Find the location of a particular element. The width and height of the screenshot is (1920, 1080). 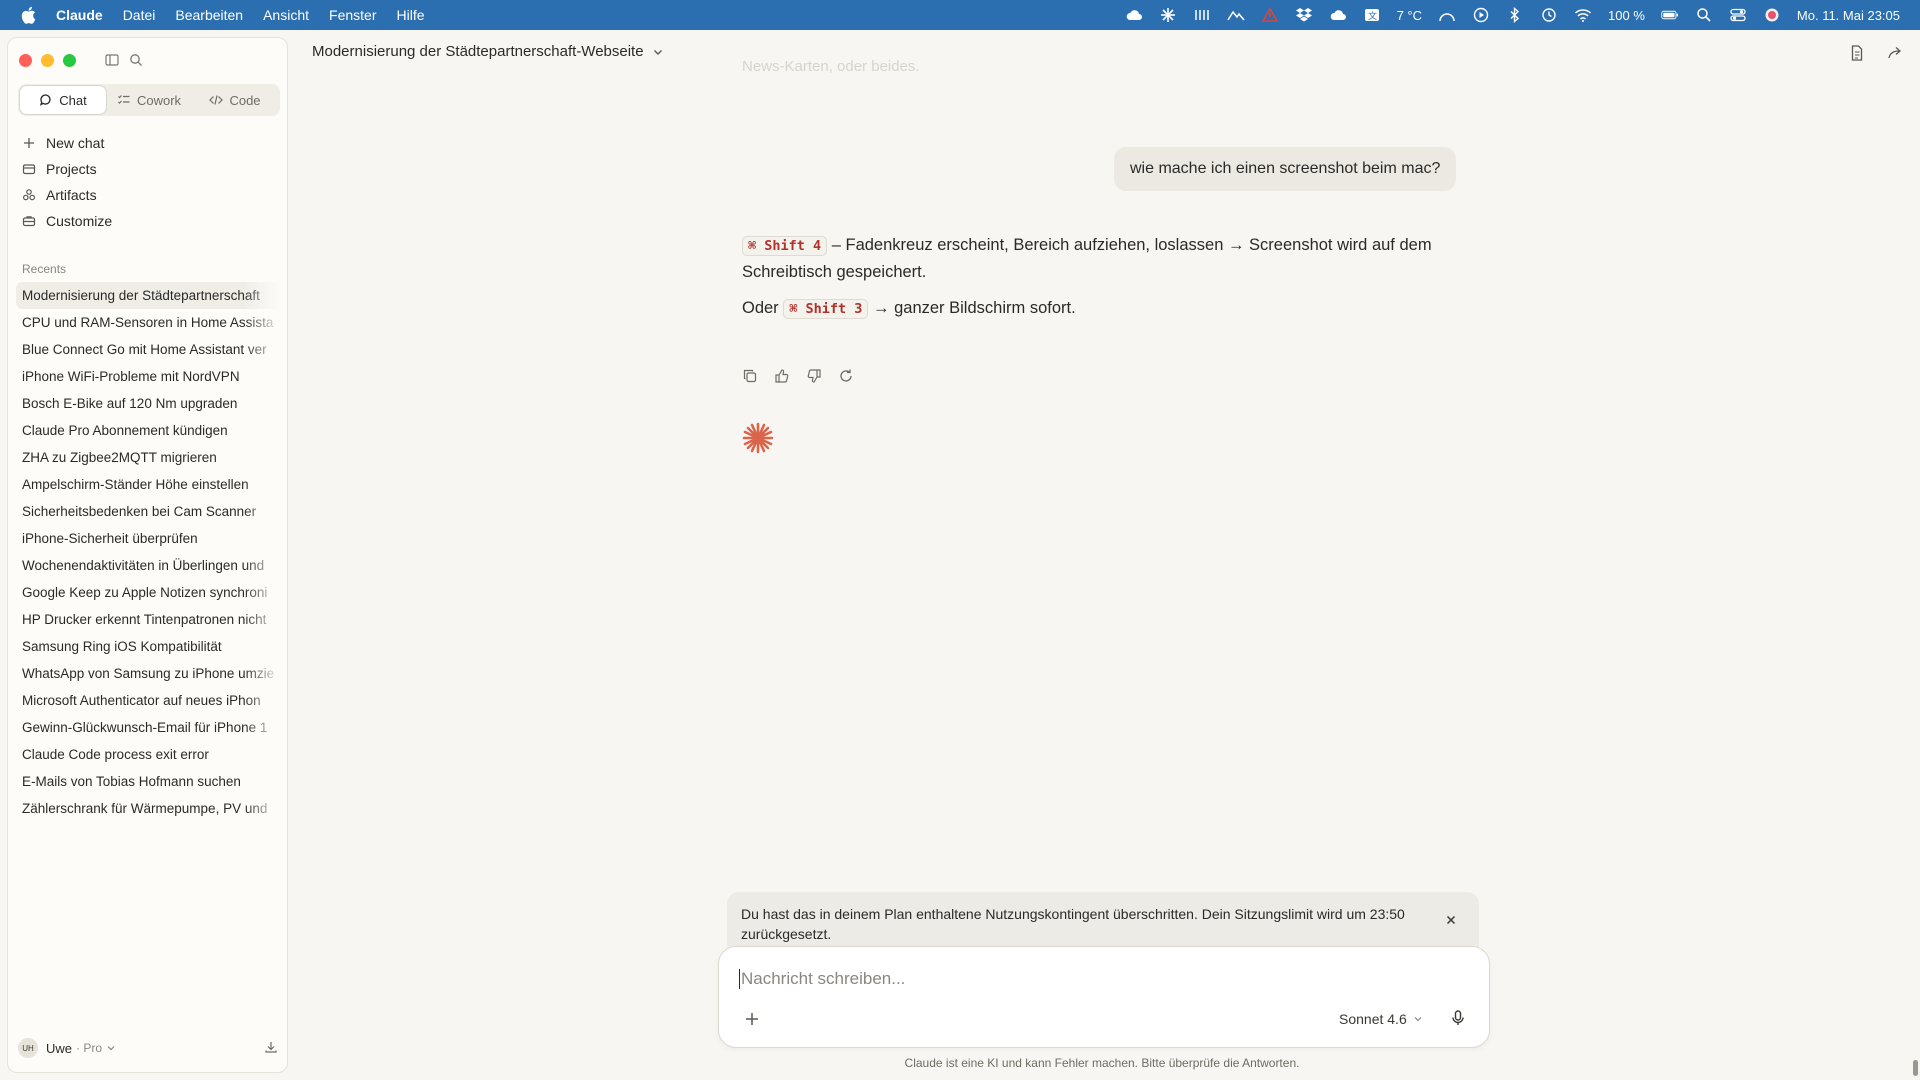

chat-bubble-icon is located at coordinates (45, 100).